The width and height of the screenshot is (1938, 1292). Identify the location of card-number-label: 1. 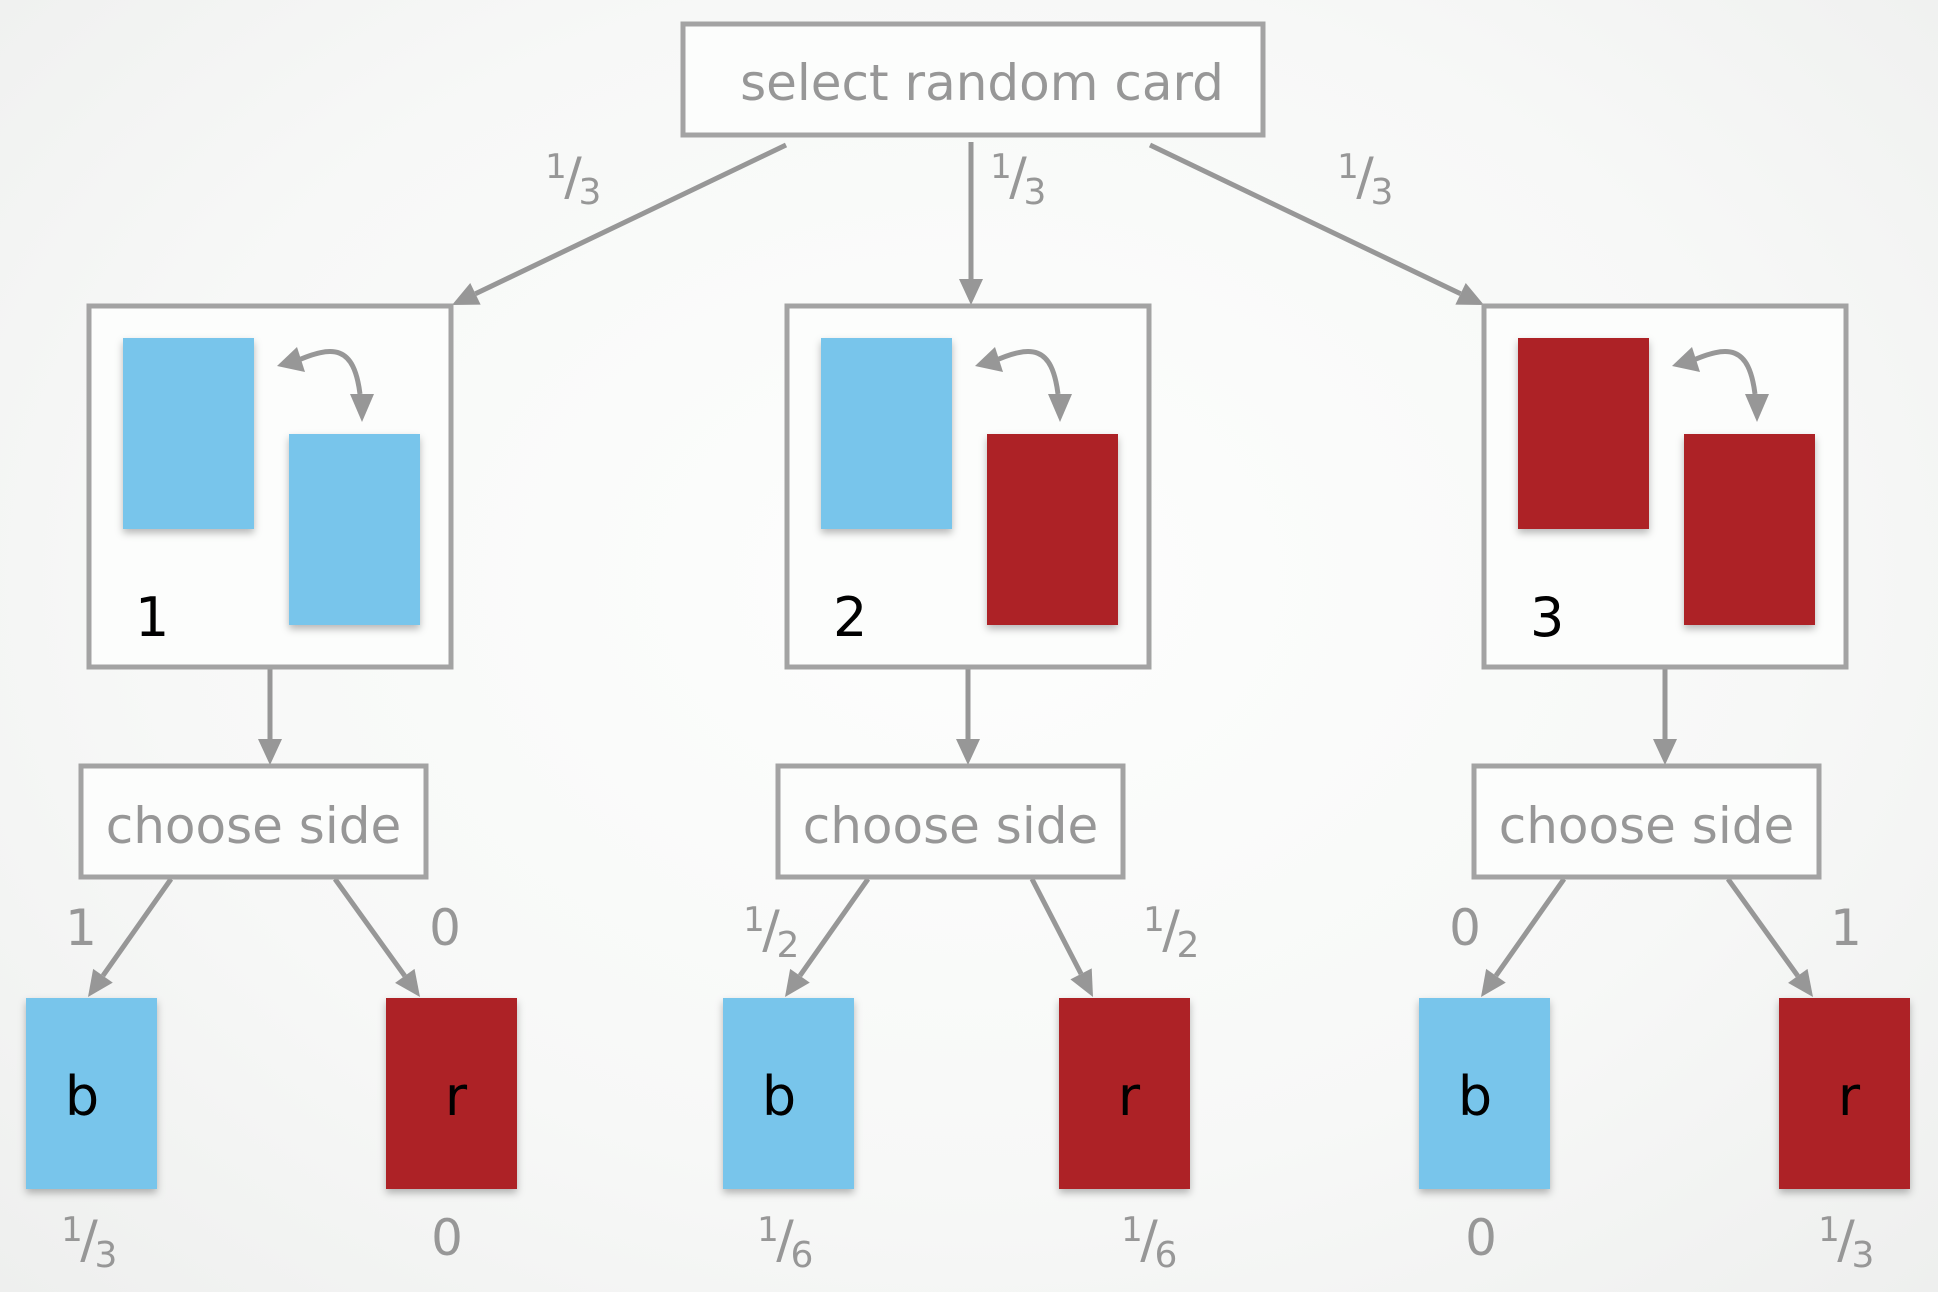
(152, 617).